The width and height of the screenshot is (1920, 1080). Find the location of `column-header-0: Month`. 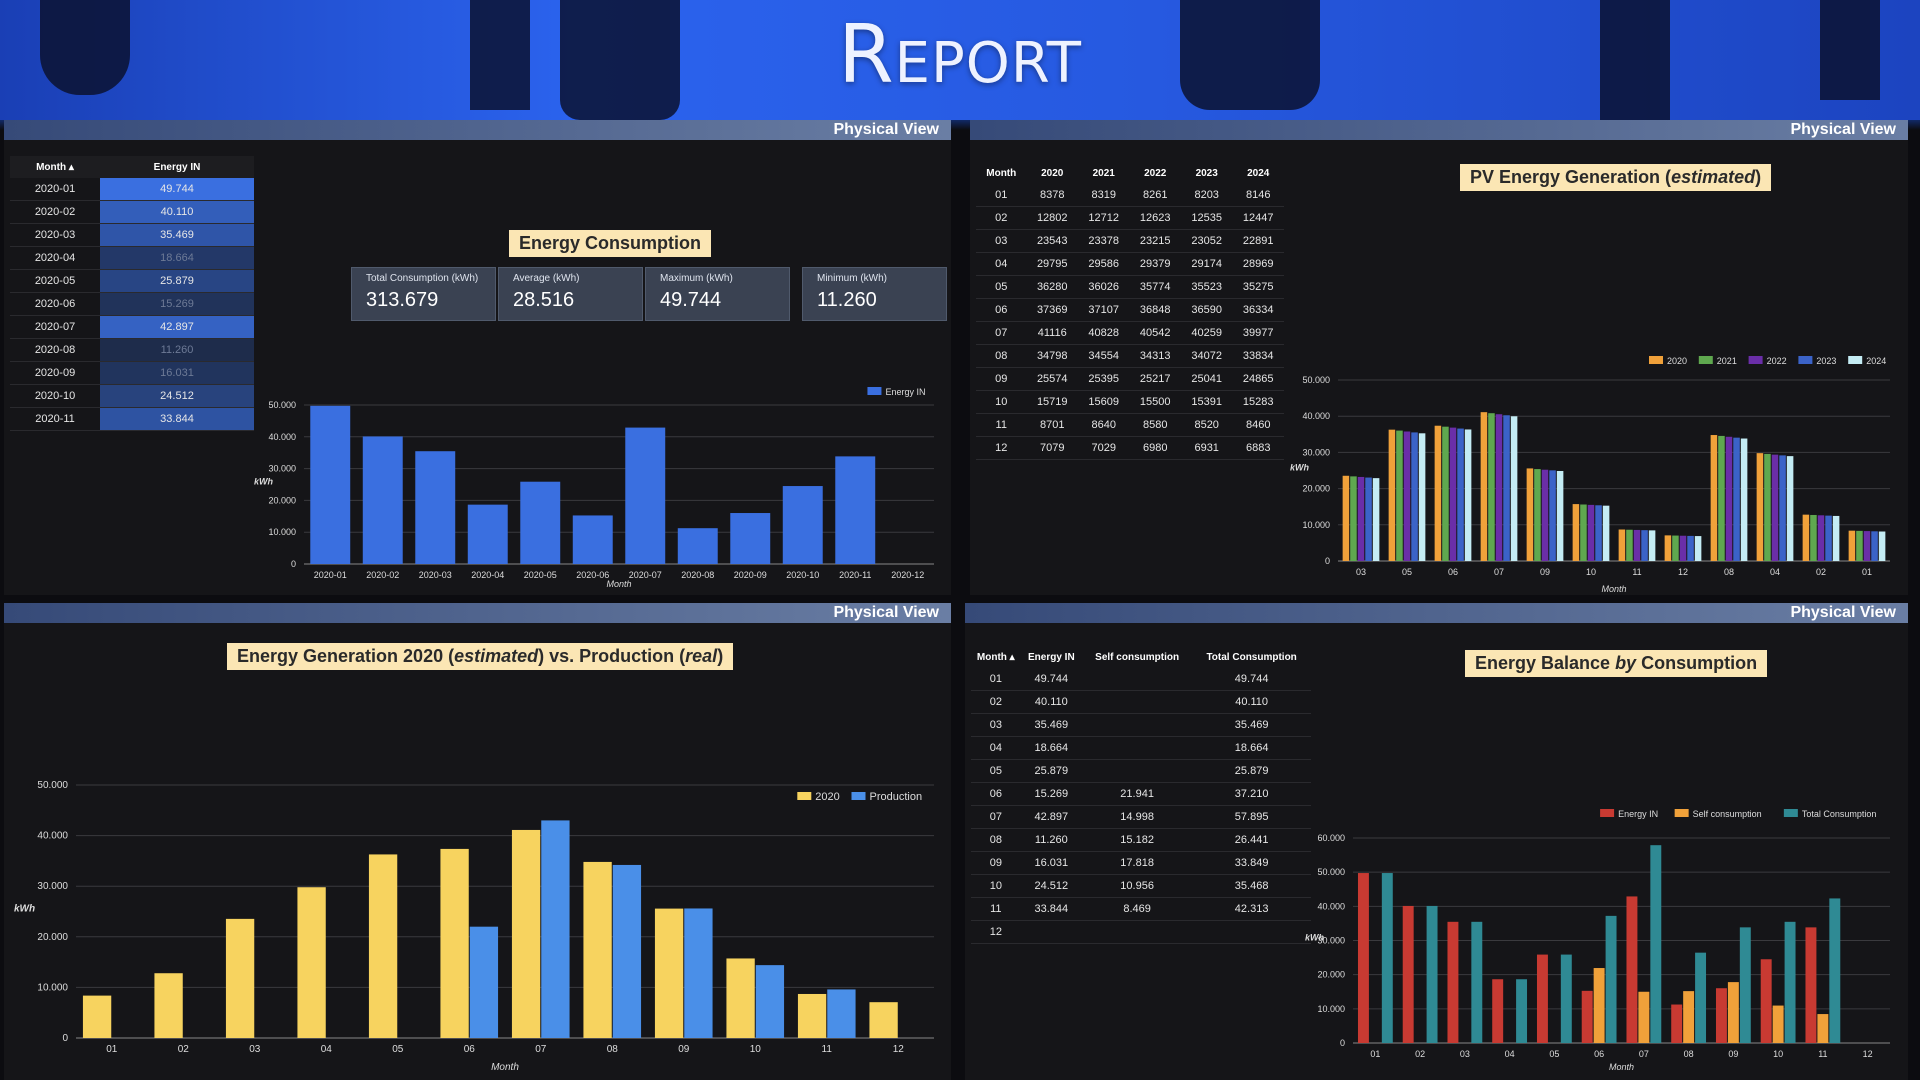

column-header-0: Month is located at coordinates (1001, 173).